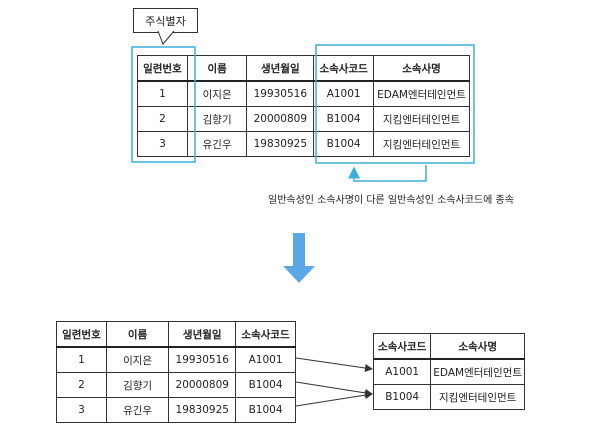 This screenshot has height=441, width=592. I want to click on reference-arrow-a1001, so click(334, 364).